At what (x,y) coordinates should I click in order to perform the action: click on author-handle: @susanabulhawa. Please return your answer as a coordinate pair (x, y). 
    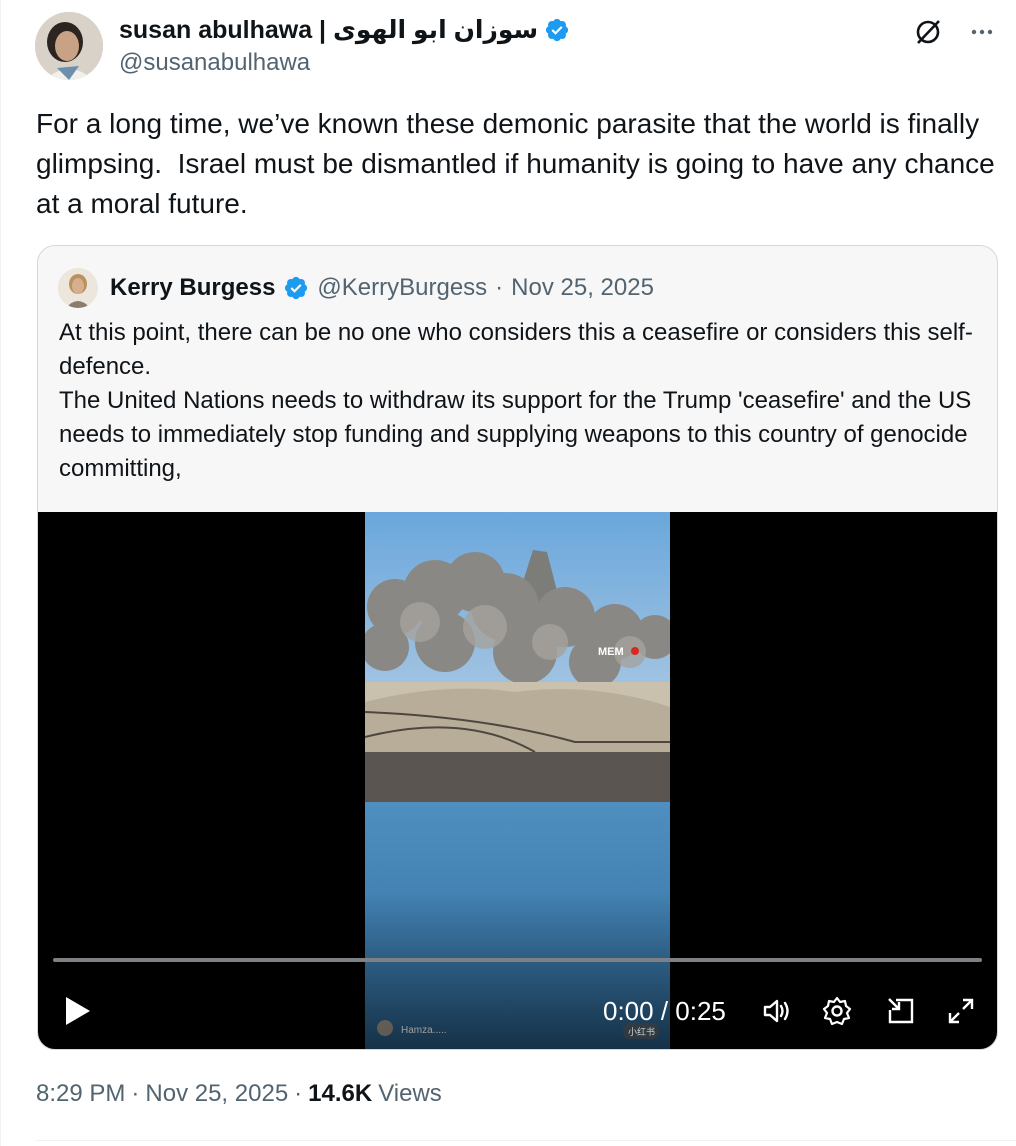
    Looking at the image, I should click on (214, 63).